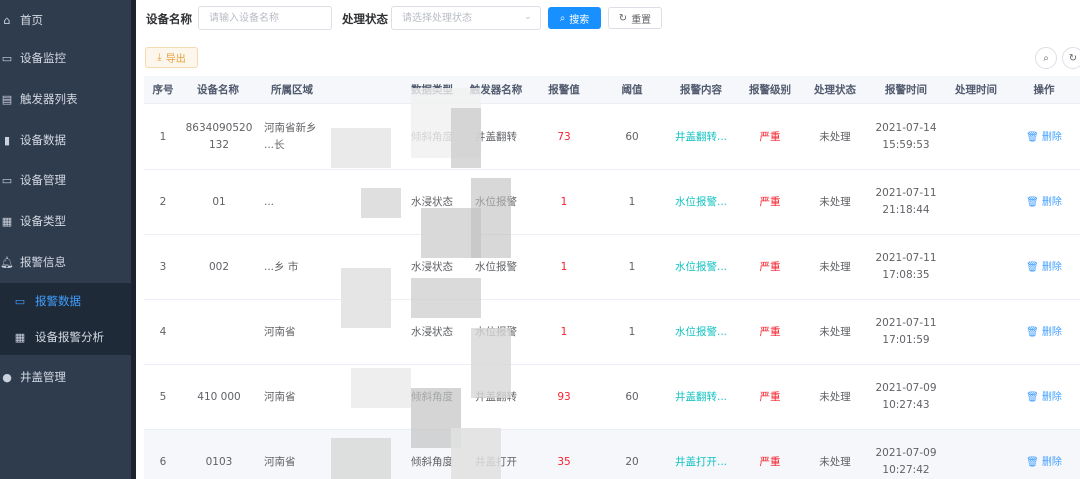 The height and width of the screenshot is (479, 1080). Describe the element at coordinates (65, 221) in the screenshot. I see `sidebar-item-device-type: ▦ 设备类型` at that location.